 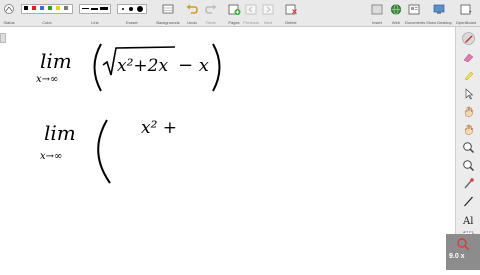 I want to click on zoom-in-icon, so click(x=468, y=147).